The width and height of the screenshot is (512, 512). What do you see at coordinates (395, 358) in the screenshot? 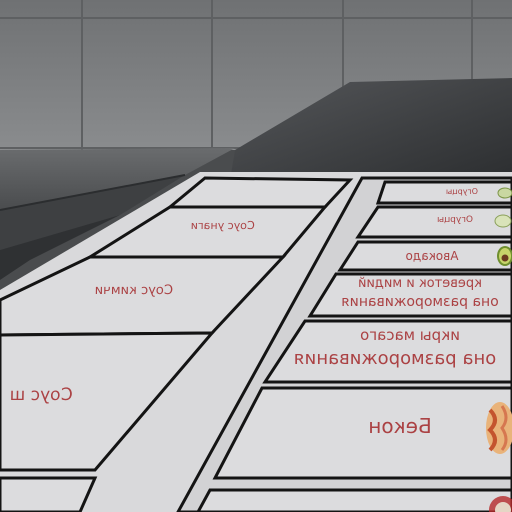
I see `right-cell-label-5b: она размороживания` at bounding box center [395, 358].